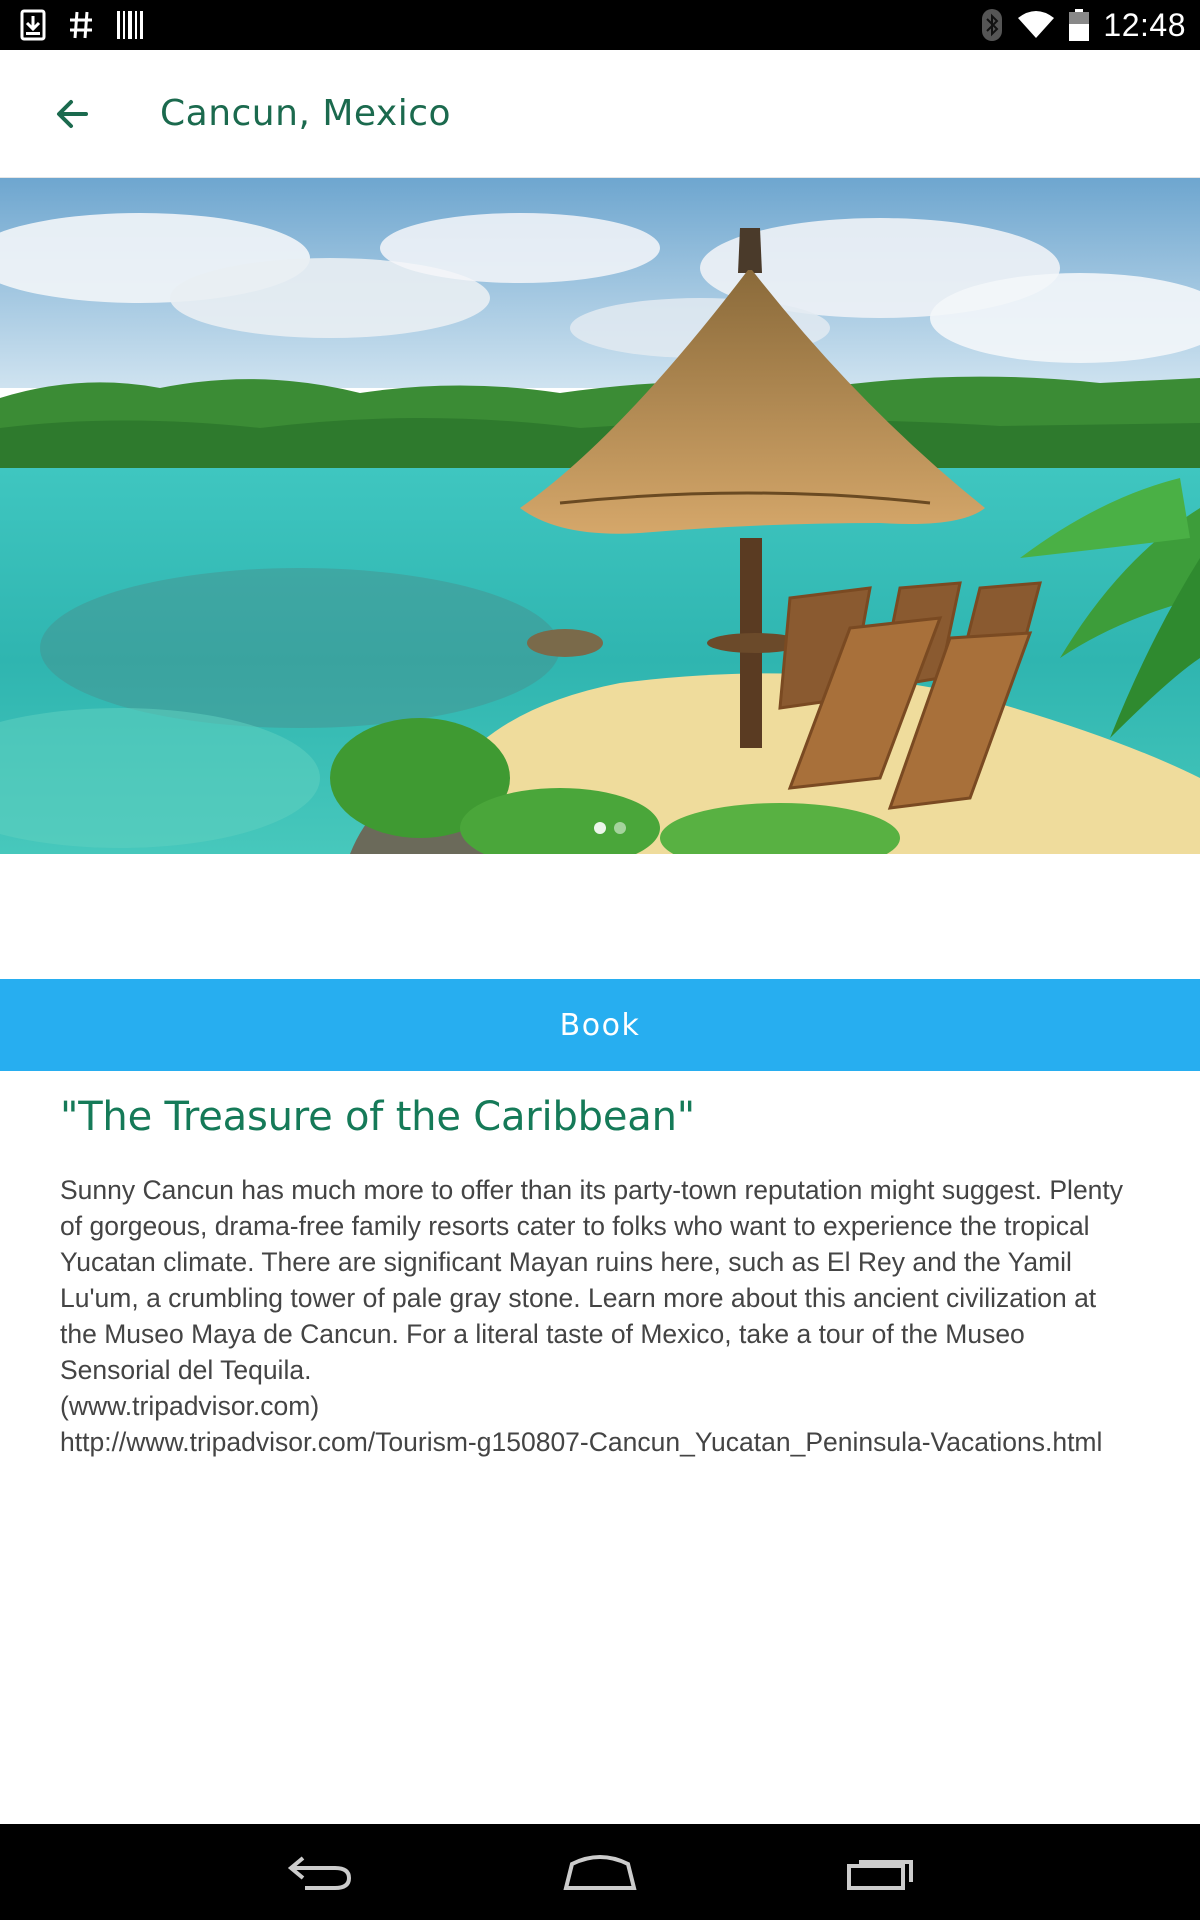 The width and height of the screenshot is (1200, 1920). I want to click on status-time: 12:48, so click(1144, 24).